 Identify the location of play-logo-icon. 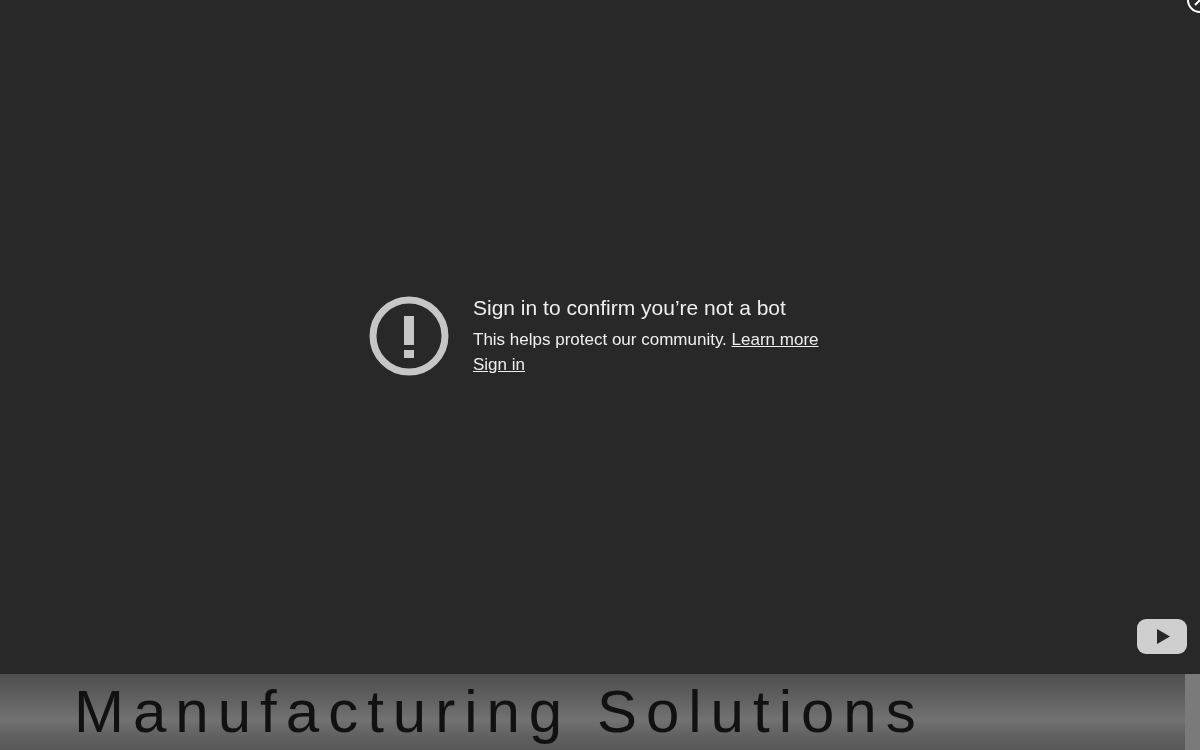
(1162, 636).